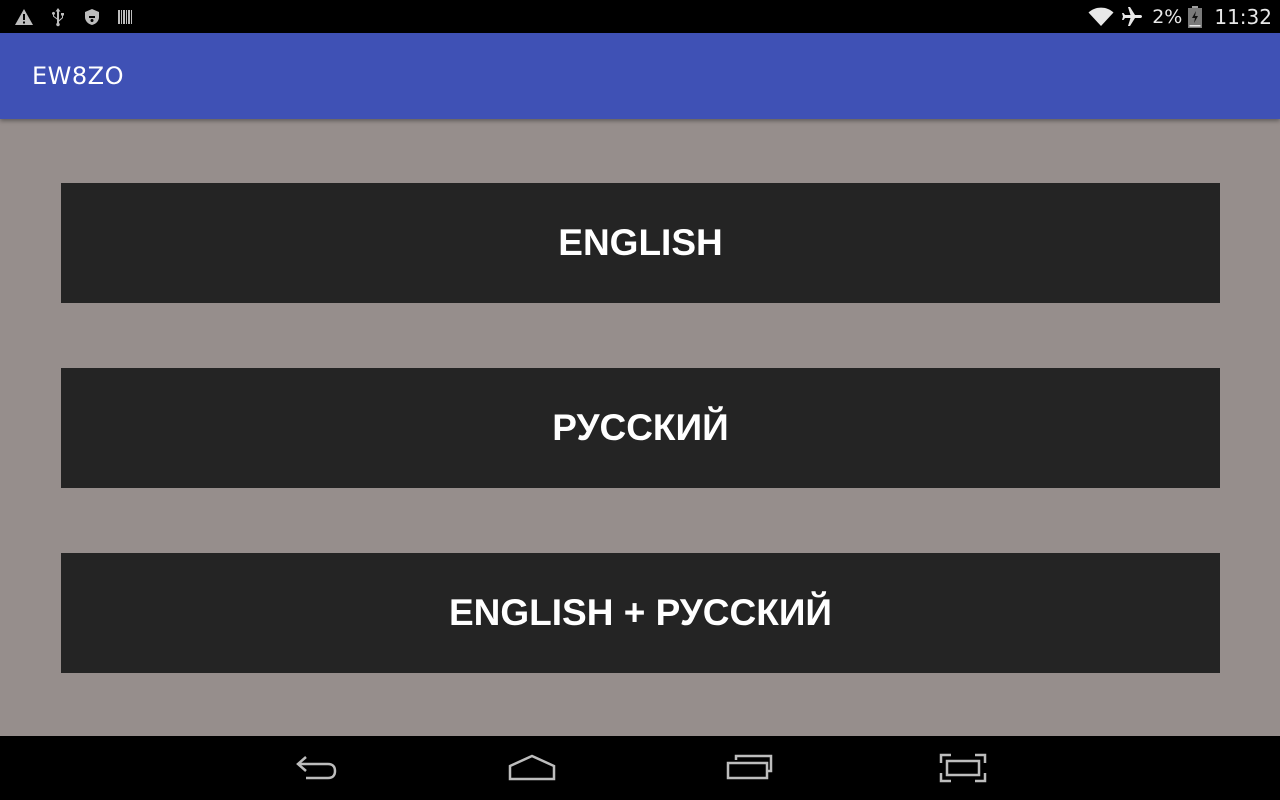 The image size is (1280, 800). I want to click on back-button, so click(316, 768).